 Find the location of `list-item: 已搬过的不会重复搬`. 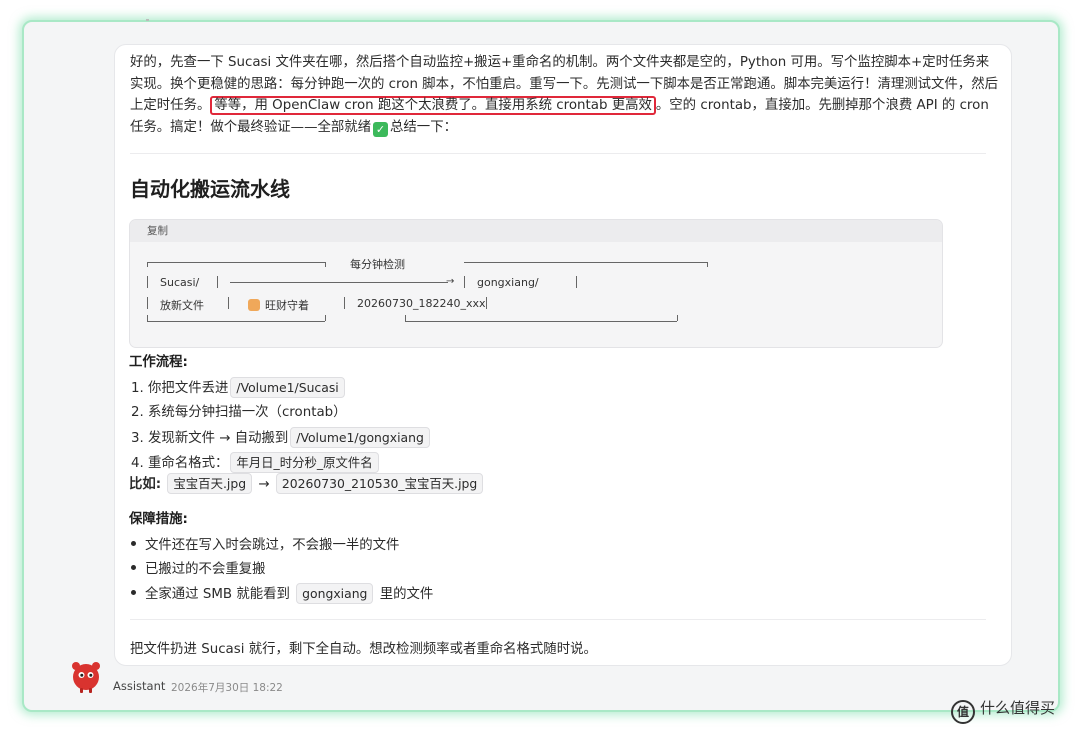

list-item: 已搬过的不会重复搬 is located at coordinates (198, 570).